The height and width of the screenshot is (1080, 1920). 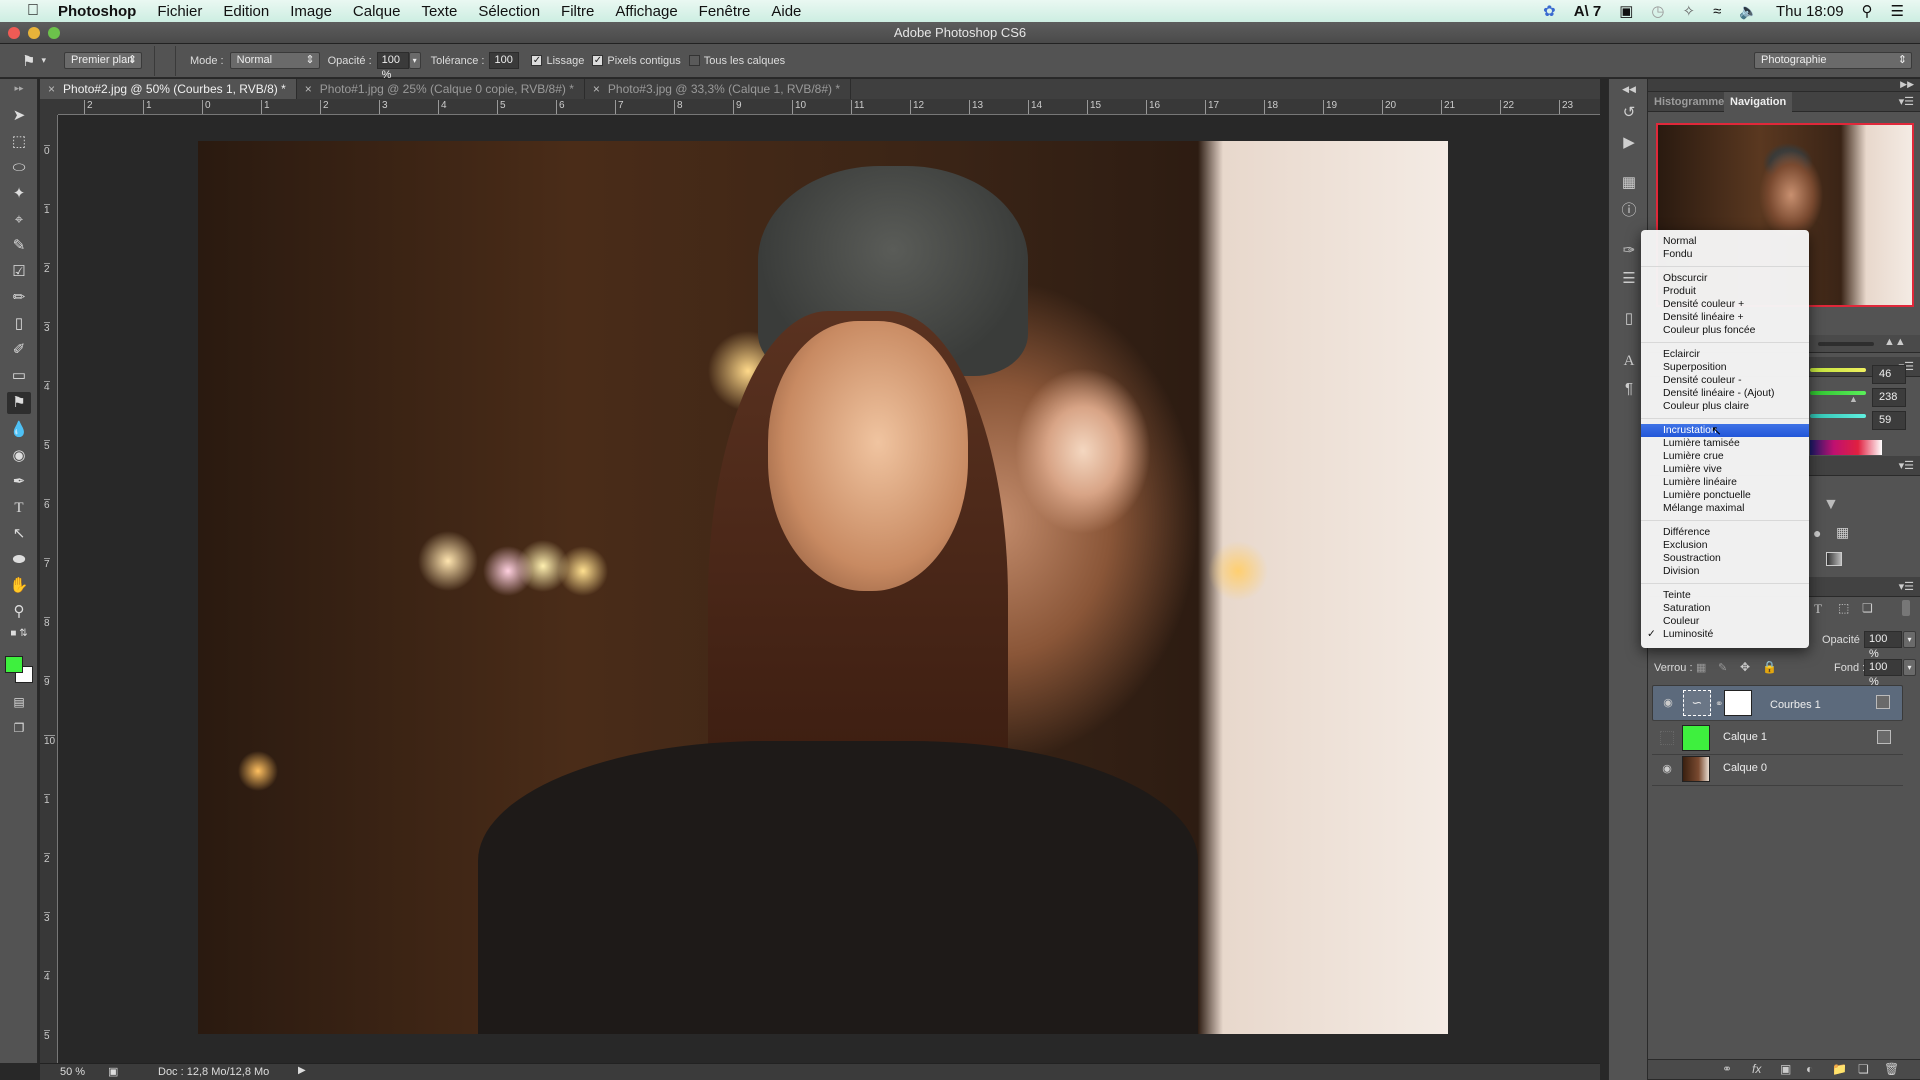 What do you see at coordinates (1725, 508) in the screenshot?
I see `blend-mode-item: Mélange maximal` at bounding box center [1725, 508].